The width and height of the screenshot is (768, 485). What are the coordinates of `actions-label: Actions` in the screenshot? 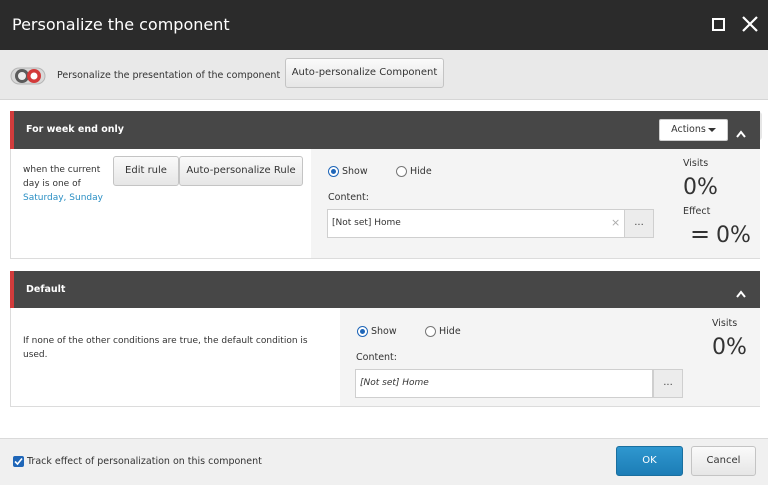 It's located at (688, 129).